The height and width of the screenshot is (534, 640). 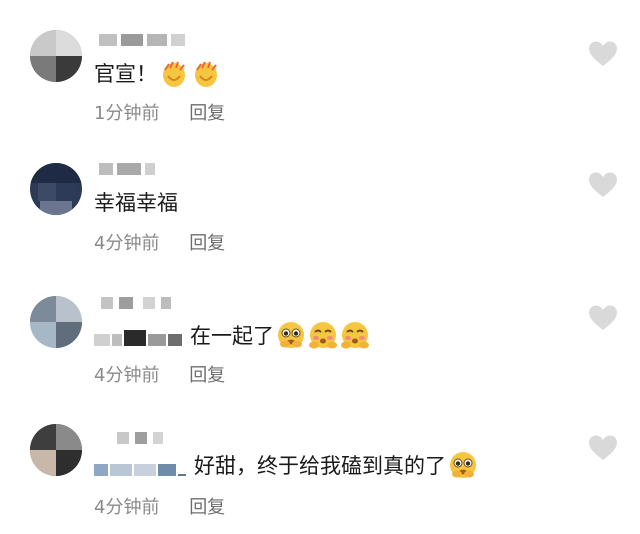 I want to click on comment-body: 幸福幸福, so click(x=136, y=203).